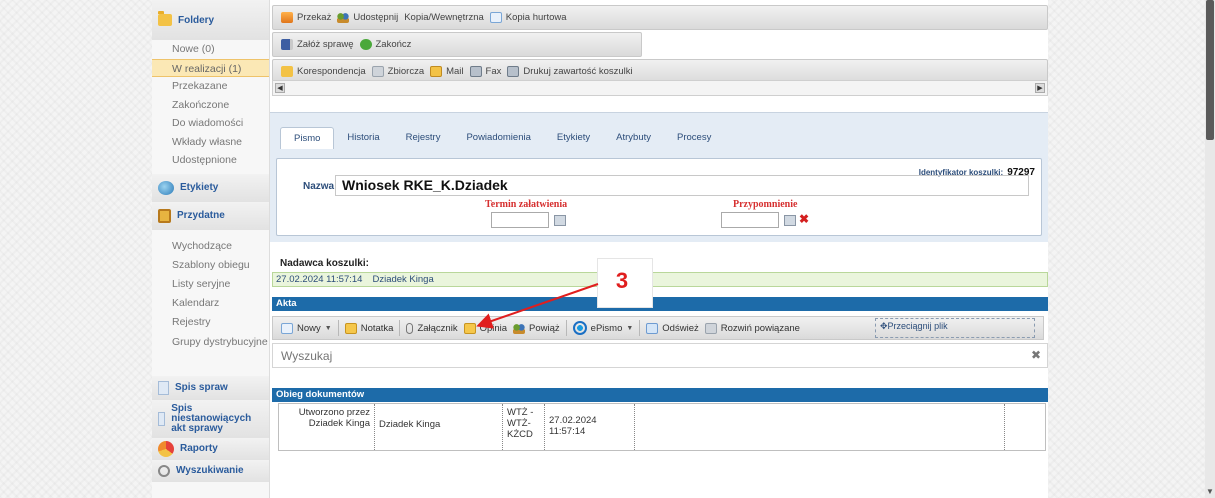  Describe the element at coordinates (493, 71) in the screenshot. I see `fax-label: Fax` at that location.